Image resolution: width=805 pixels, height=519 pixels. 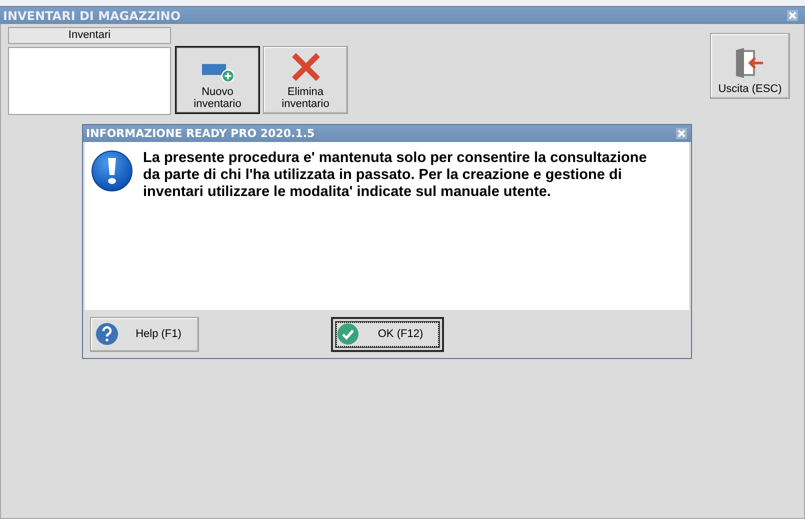 I want to click on new-inventory-button: Nuovo inventario, so click(x=217, y=80).